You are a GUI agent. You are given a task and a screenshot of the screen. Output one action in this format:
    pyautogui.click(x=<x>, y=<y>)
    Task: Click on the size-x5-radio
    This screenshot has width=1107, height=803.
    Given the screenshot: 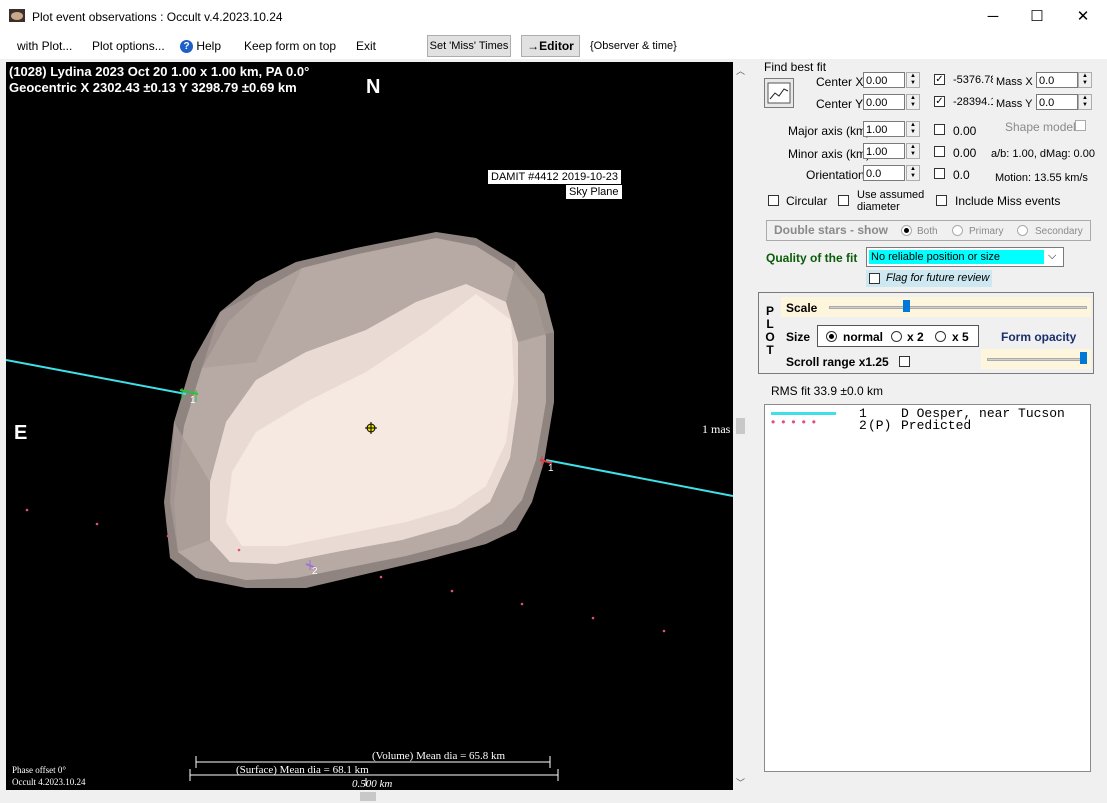 What is the action you would take?
    pyautogui.click(x=940, y=336)
    